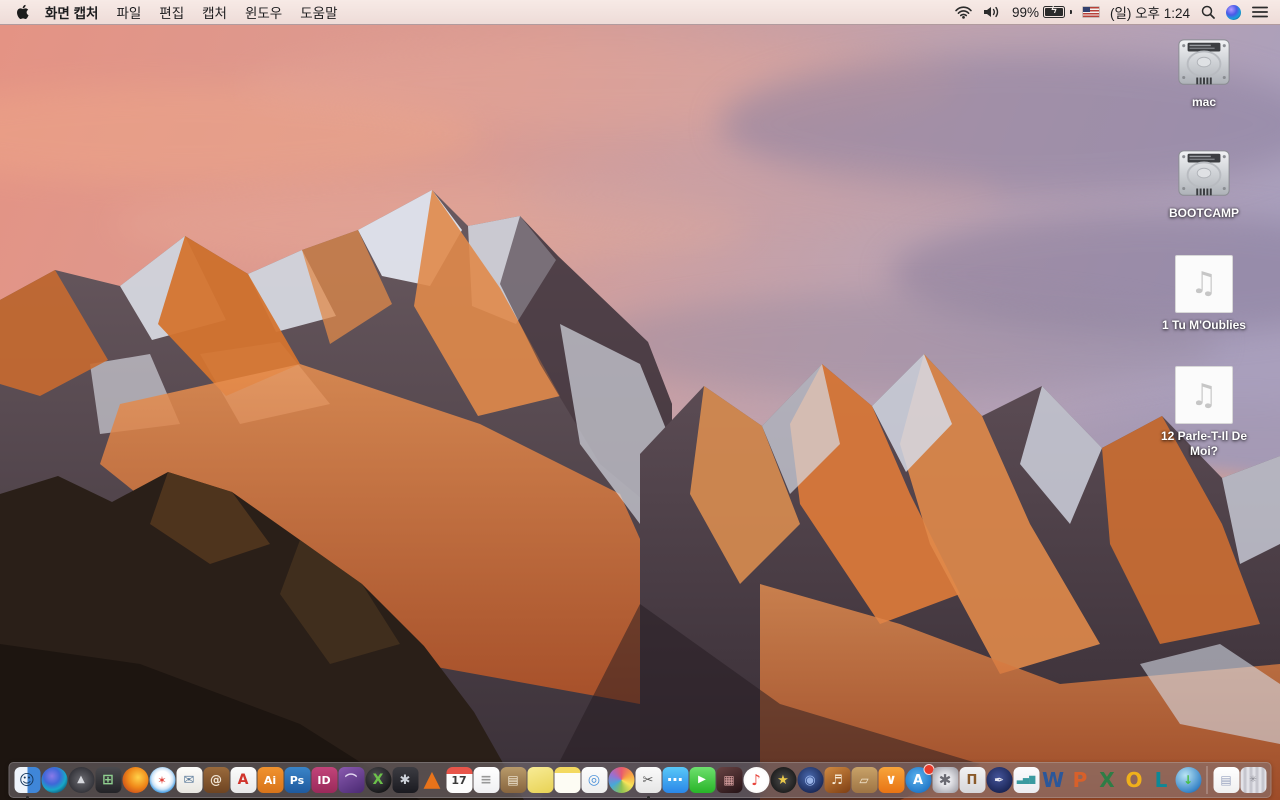 This screenshot has width=1280, height=800. I want to click on dock-reminders: ≡, so click(486, 780).